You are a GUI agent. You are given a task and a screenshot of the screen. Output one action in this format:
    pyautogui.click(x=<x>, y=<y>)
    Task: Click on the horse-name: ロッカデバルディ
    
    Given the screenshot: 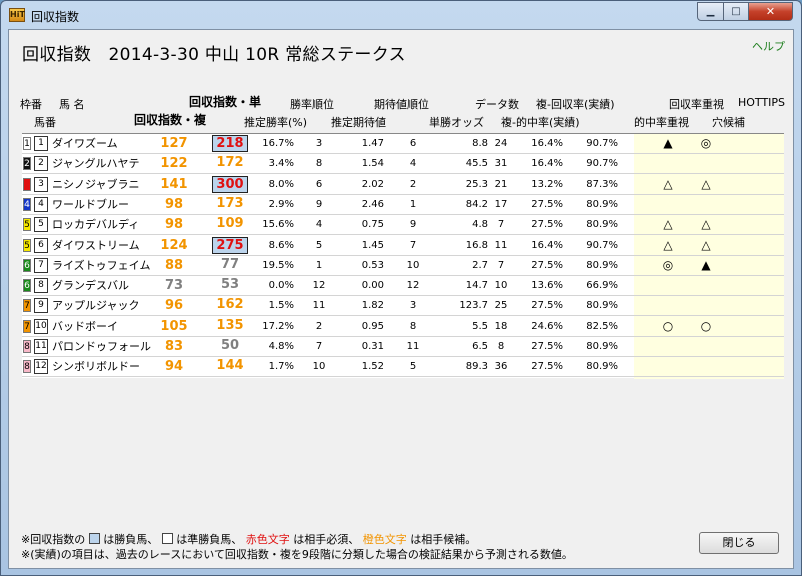 What is the action you would take?
    pyautogui.click(x=96, y=225)
    